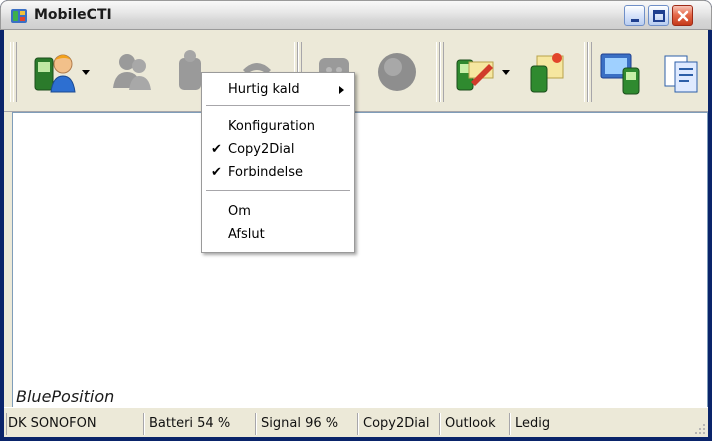  What do you see at coordinates (392, 424) in the screenshot?
I see `status-copy2dial: Copy2Dial` at bounding box center [392, 424].